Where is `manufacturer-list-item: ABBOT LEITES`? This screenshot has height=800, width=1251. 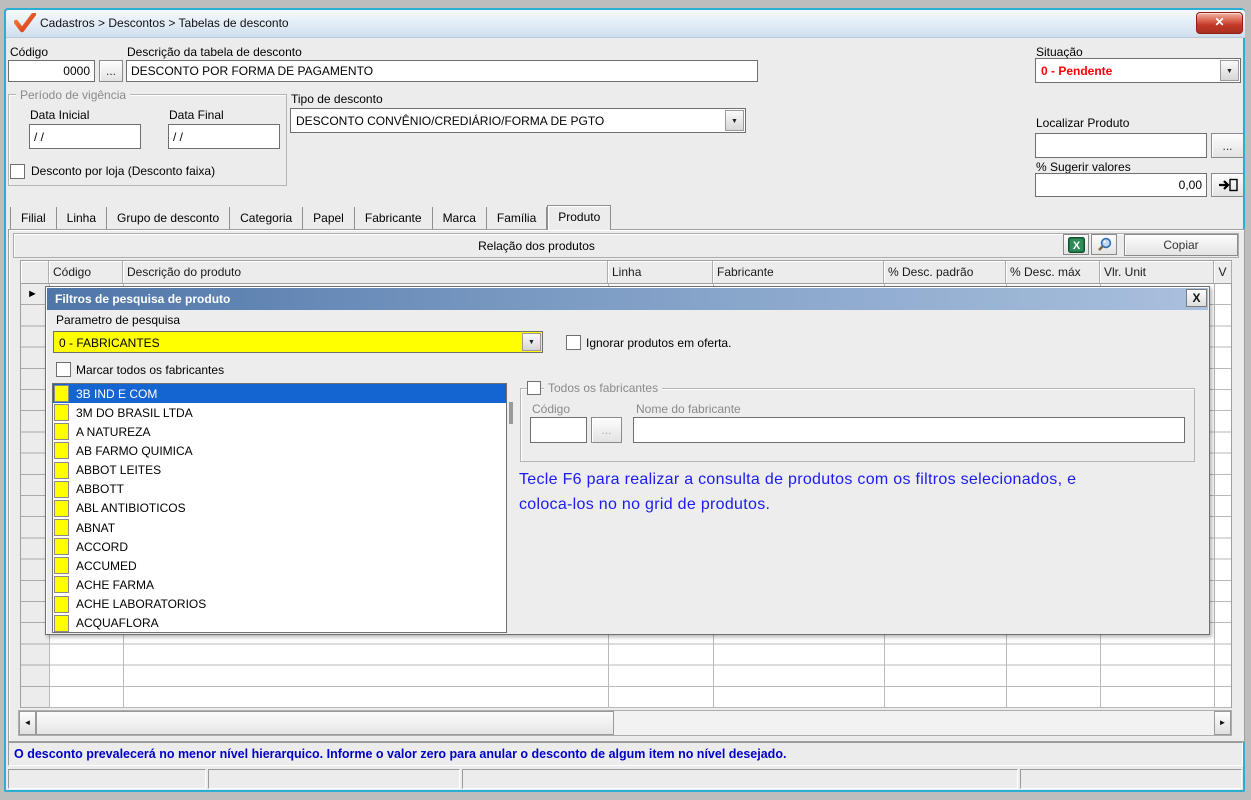 manufacturer-list-item: ABBOT LEITES is located at coordinates (279, 470).